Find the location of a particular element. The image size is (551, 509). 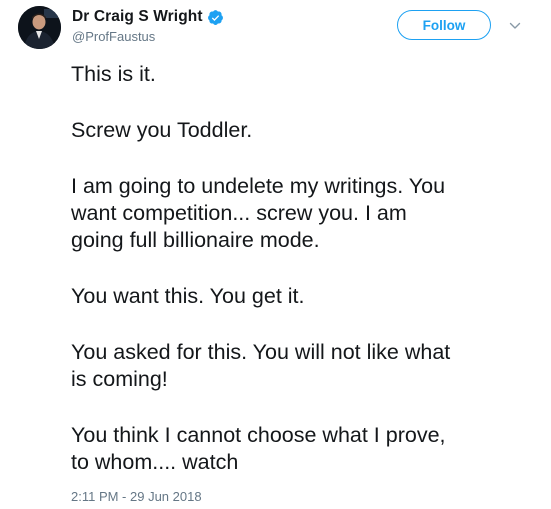

author-info: Dr Craig S Wright @ProfFaustus is located at coordinates (148, 25).